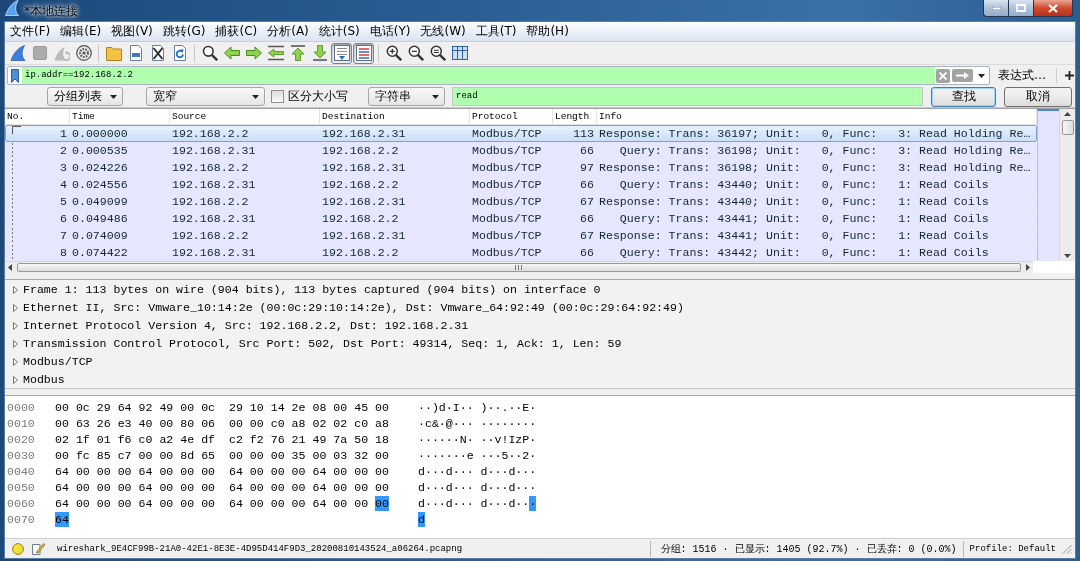 This screenshot has width=1080, height=561. What do you see at coordinates (340, 423) in the screenshot?
I see `hex-byte: 02` at bounding box center [340, 423].